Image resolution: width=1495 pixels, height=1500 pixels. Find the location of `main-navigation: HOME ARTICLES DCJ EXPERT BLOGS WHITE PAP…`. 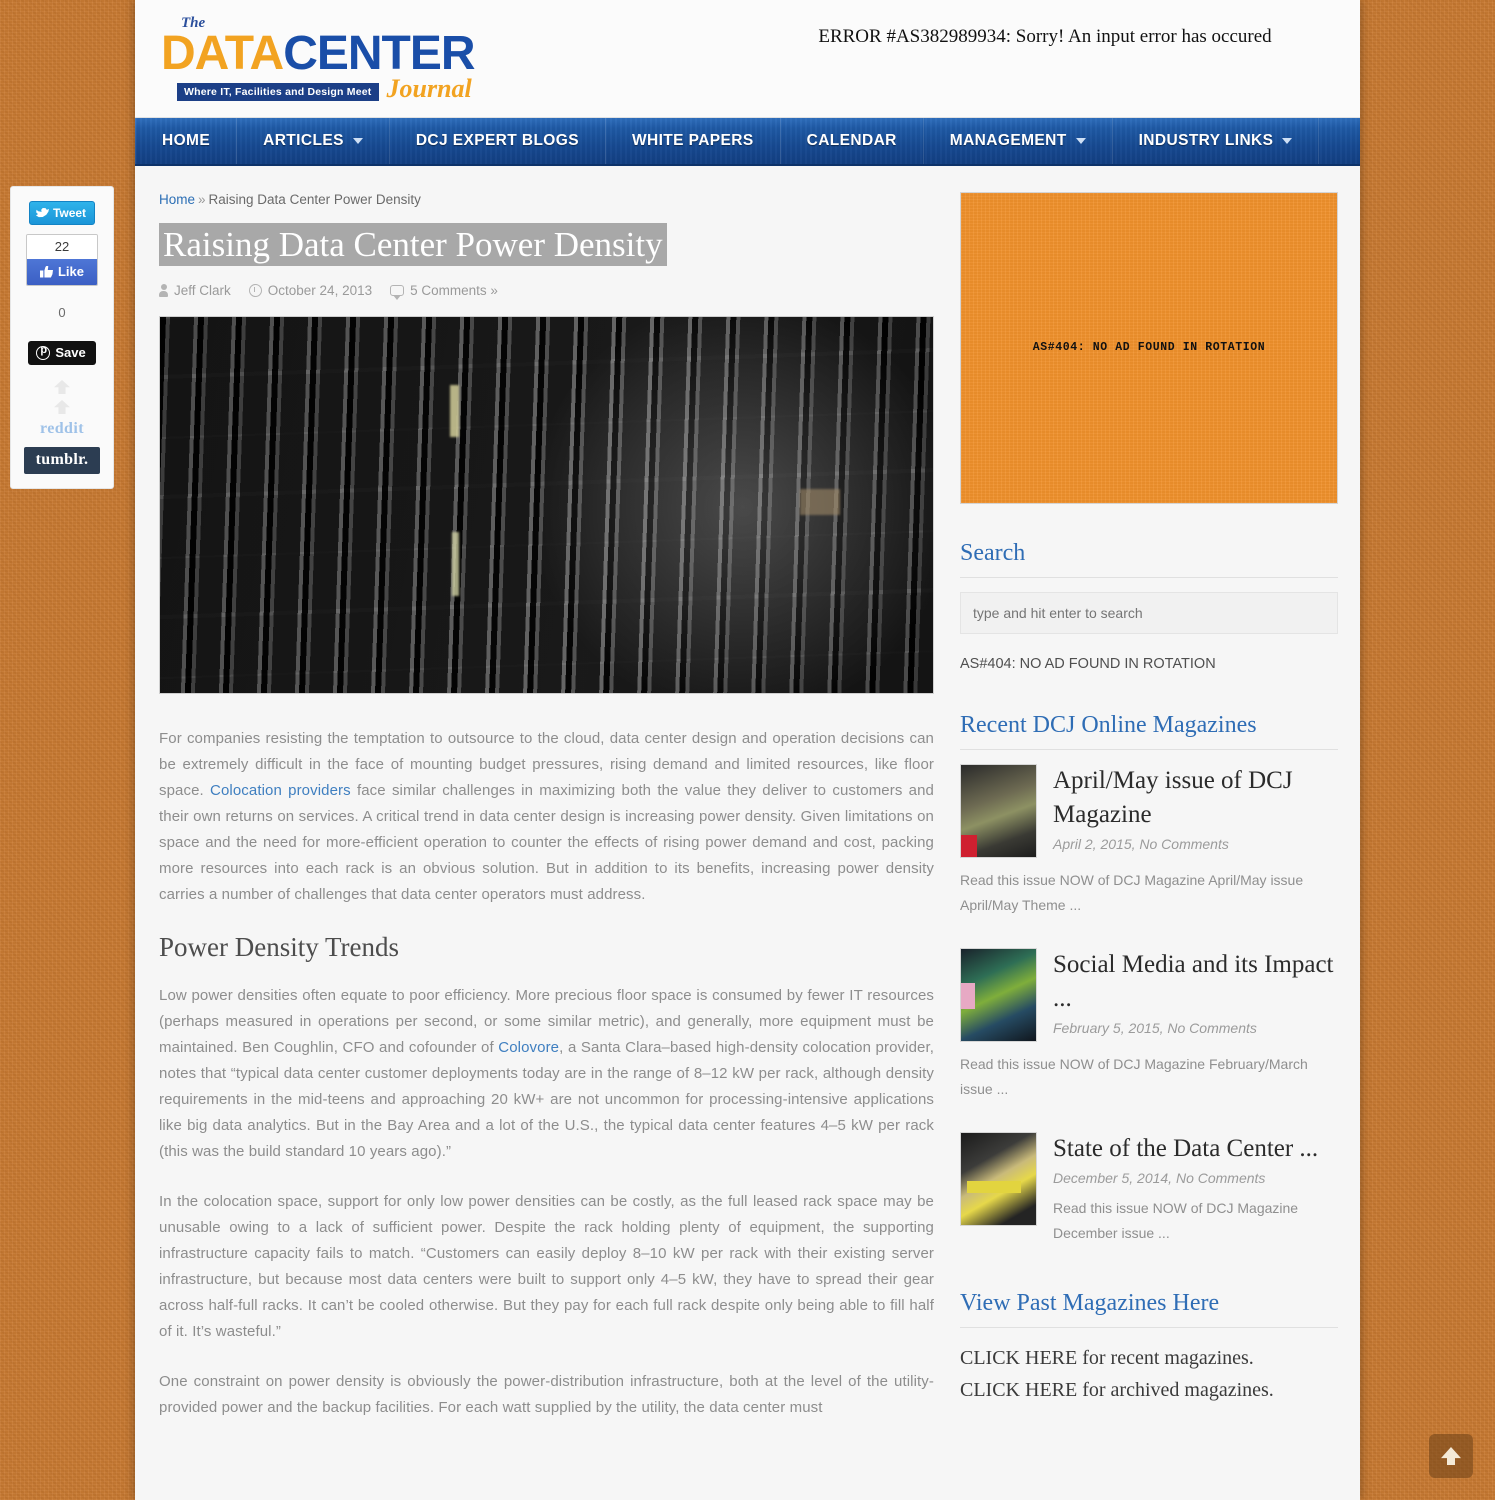

main-navigation: HOME ARTICLES DCJ EXPERT BLOGS WHITE PAP… is located at coordinates (747, 142).